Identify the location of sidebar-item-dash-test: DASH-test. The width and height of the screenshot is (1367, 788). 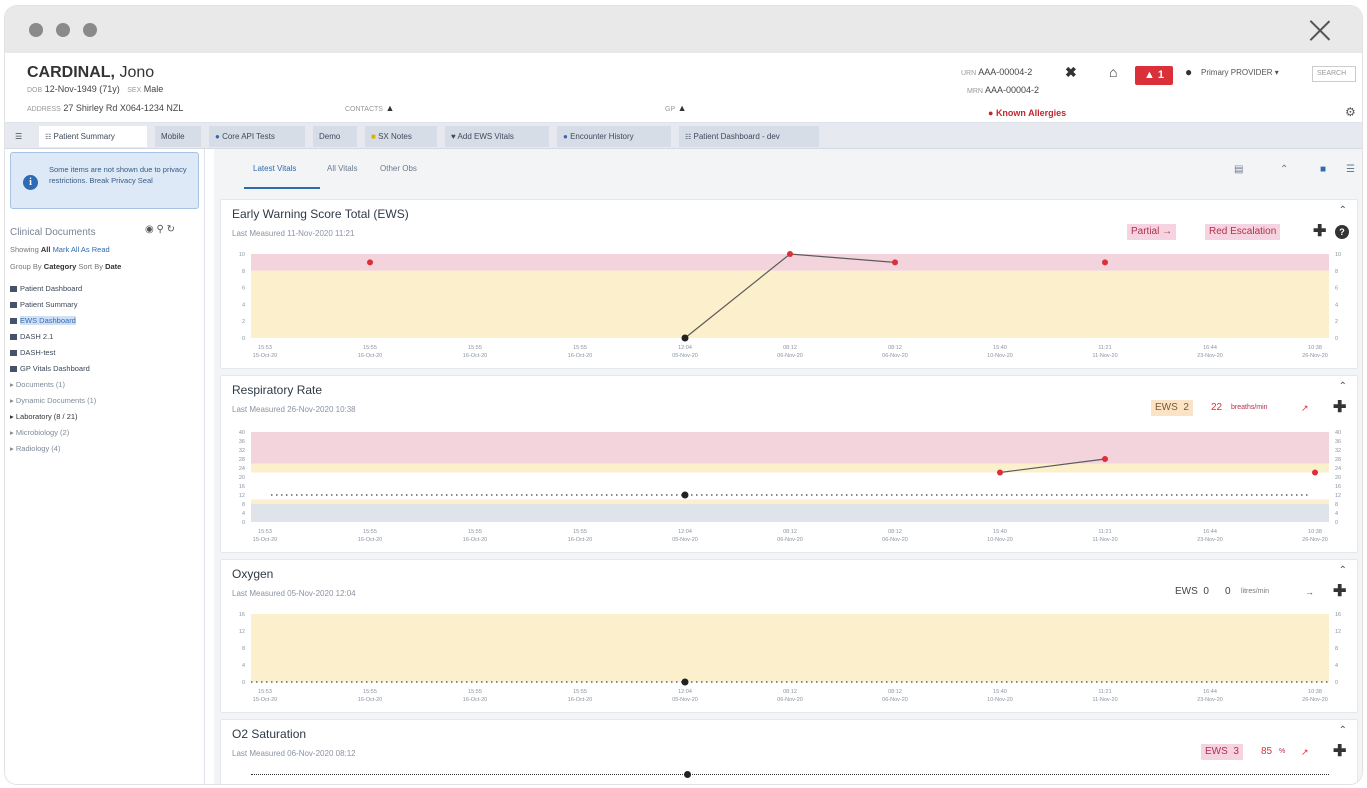
(32, 352).